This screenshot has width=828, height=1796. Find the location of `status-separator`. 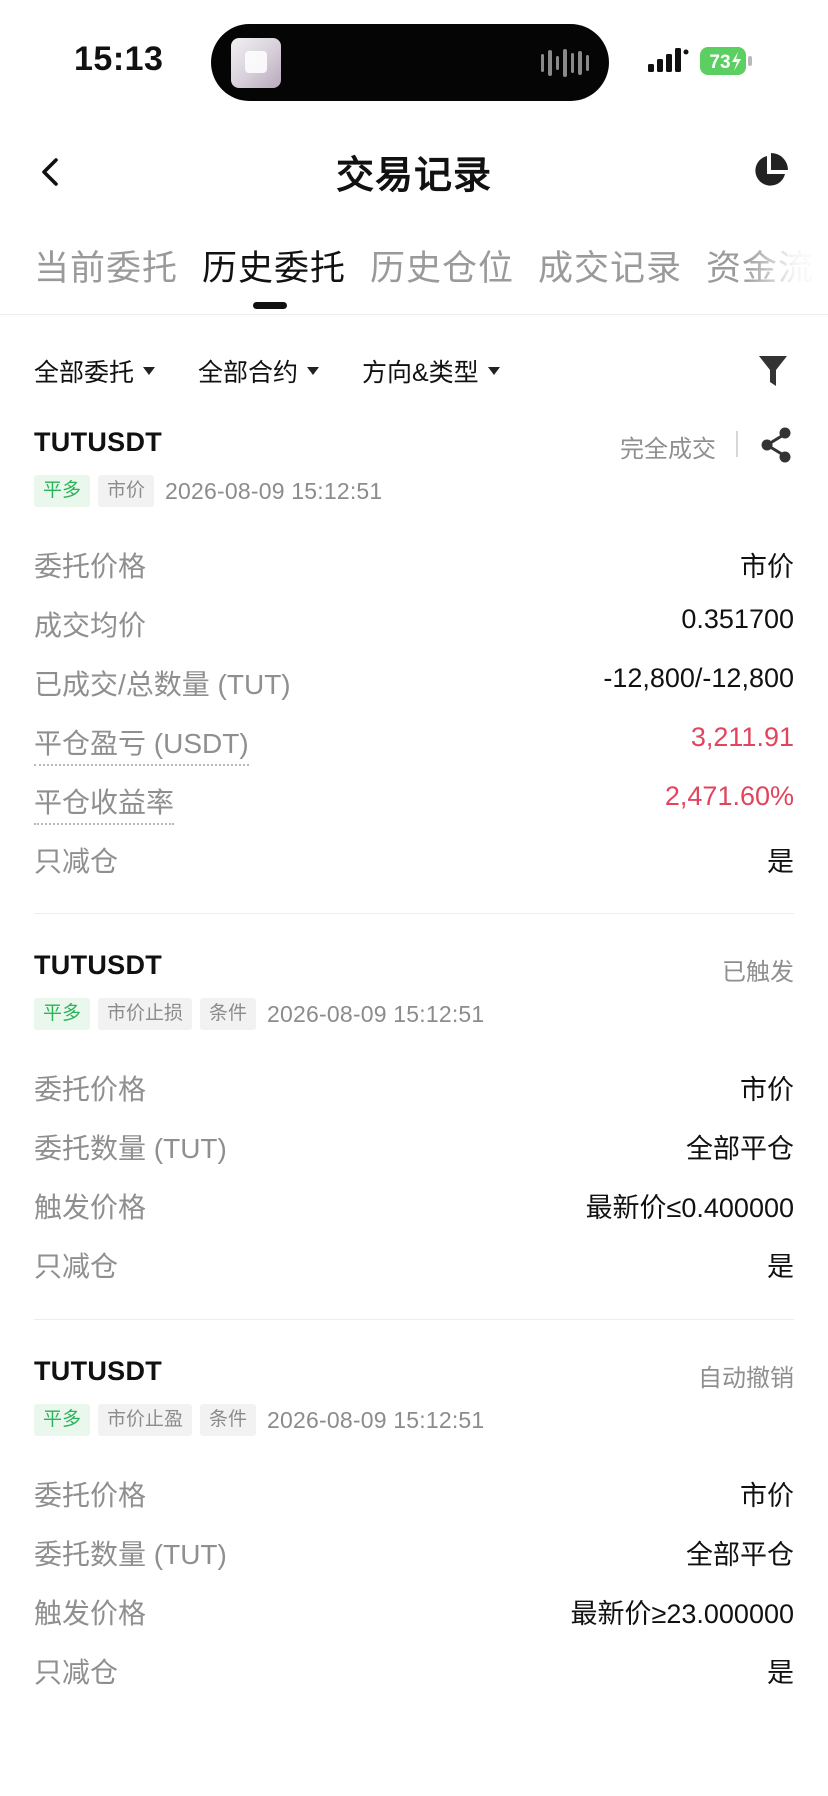

status-separator is located at coordinates (737, 444).